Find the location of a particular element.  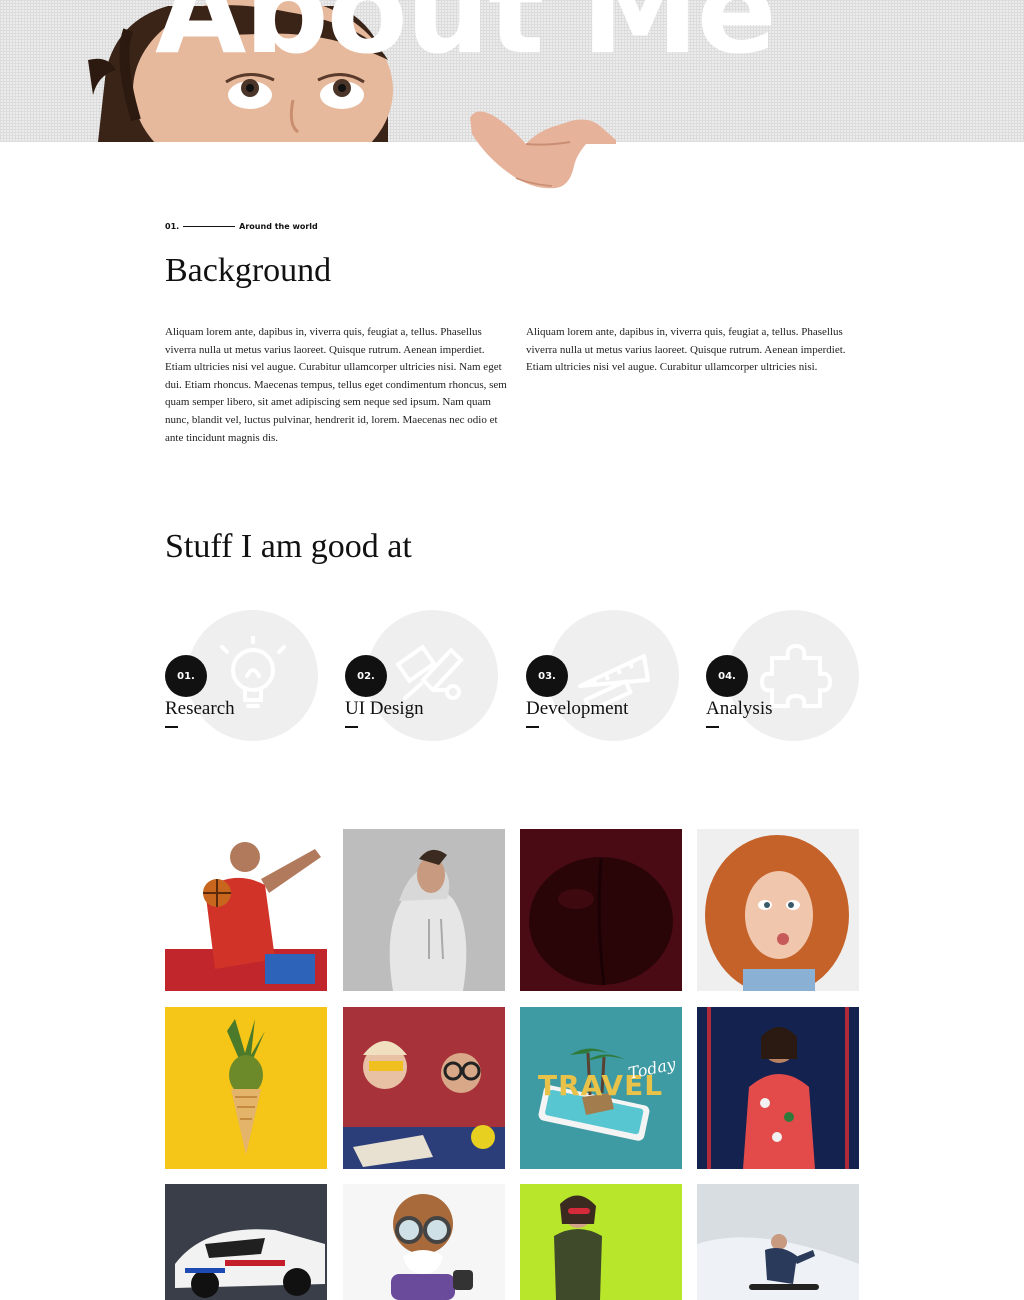

pilot-toy-photo is located at coordinates (424, 1242).